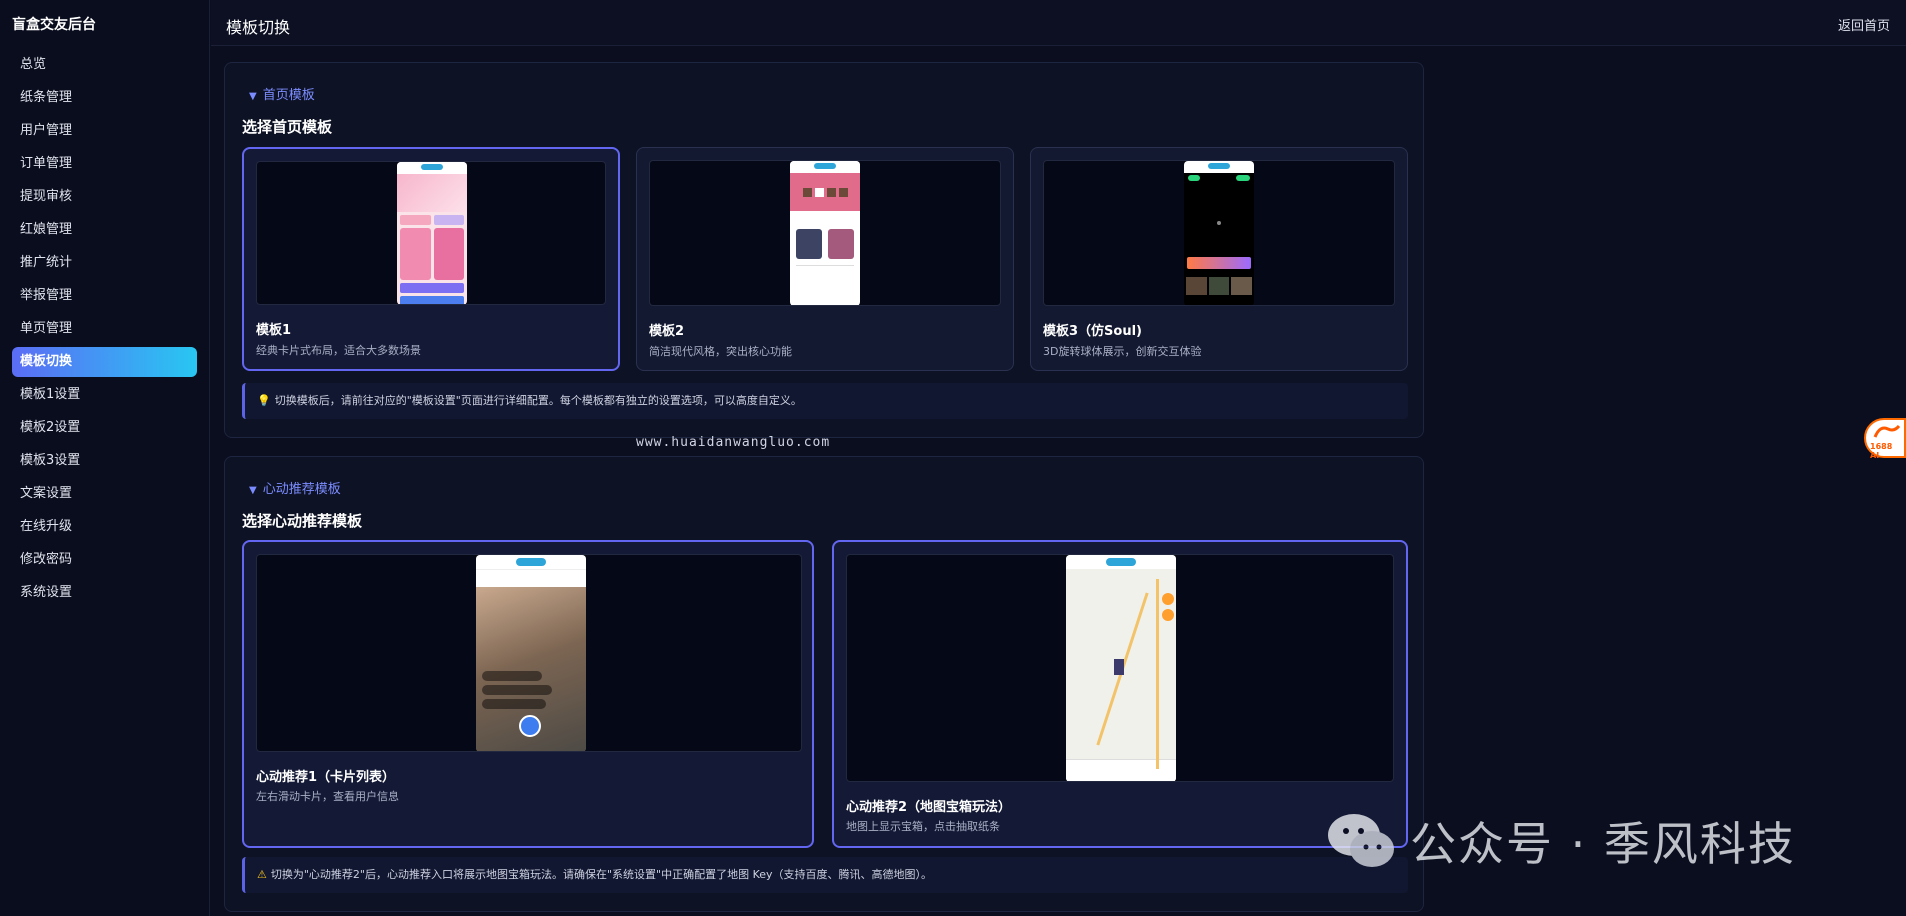  What do you see at coordinates (104, 197) in the screenshot?
I see `sidebar-item-withdrawals: 提现审核` at bounding box center [104, 197].